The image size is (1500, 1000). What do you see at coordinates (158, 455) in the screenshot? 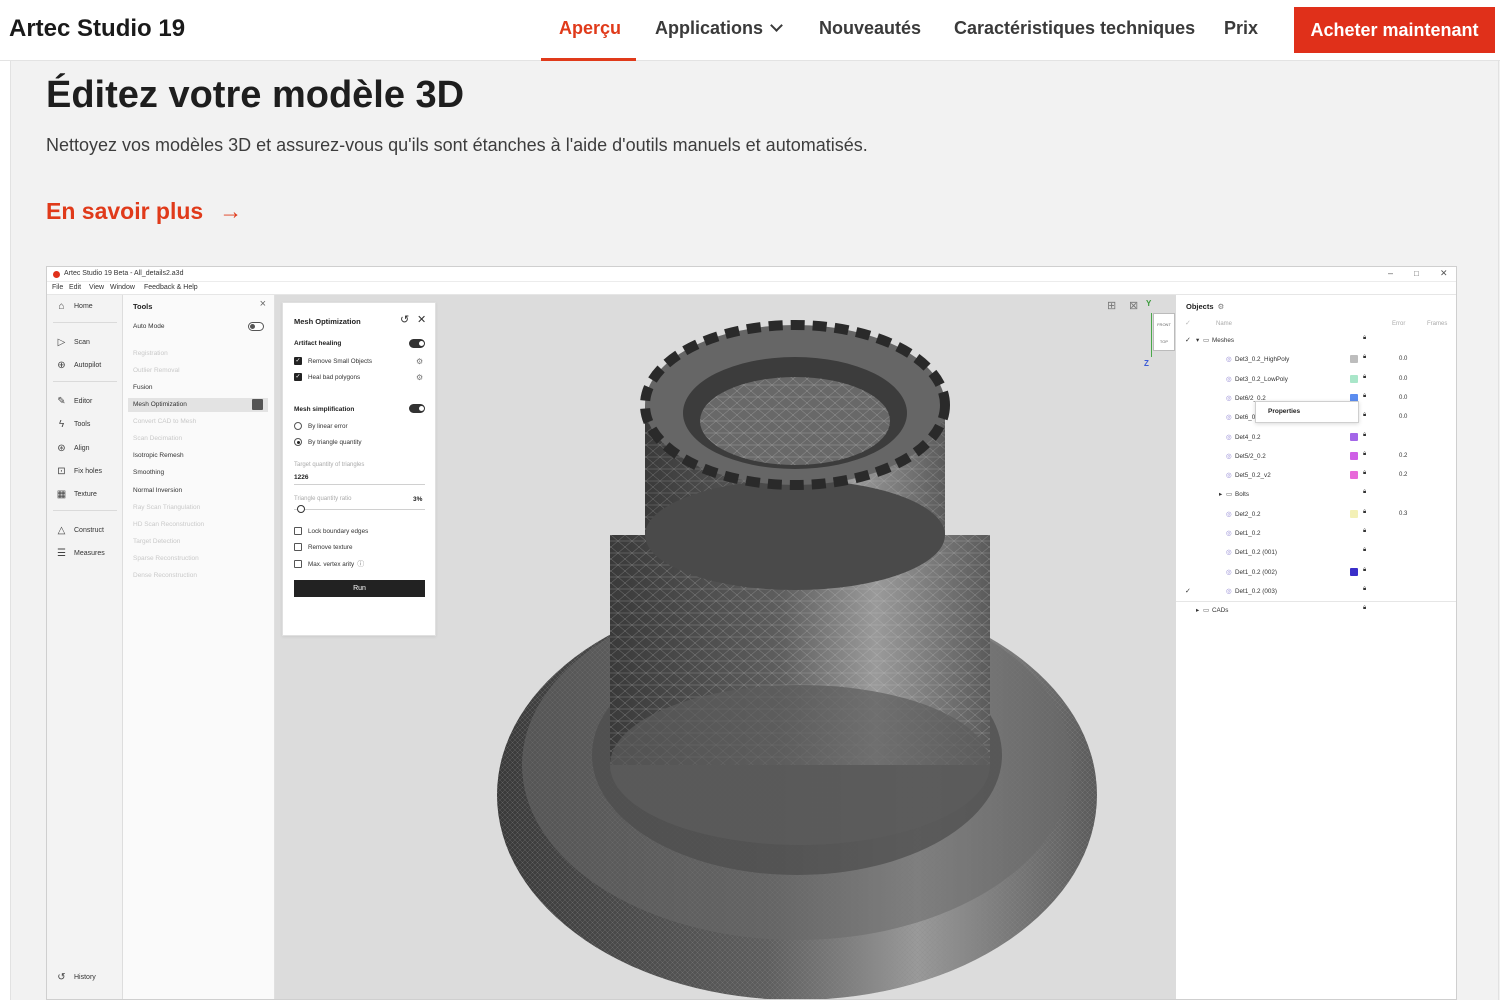
I see `tool-item: Isotropic Remesh` at bounding box center [158, 455].